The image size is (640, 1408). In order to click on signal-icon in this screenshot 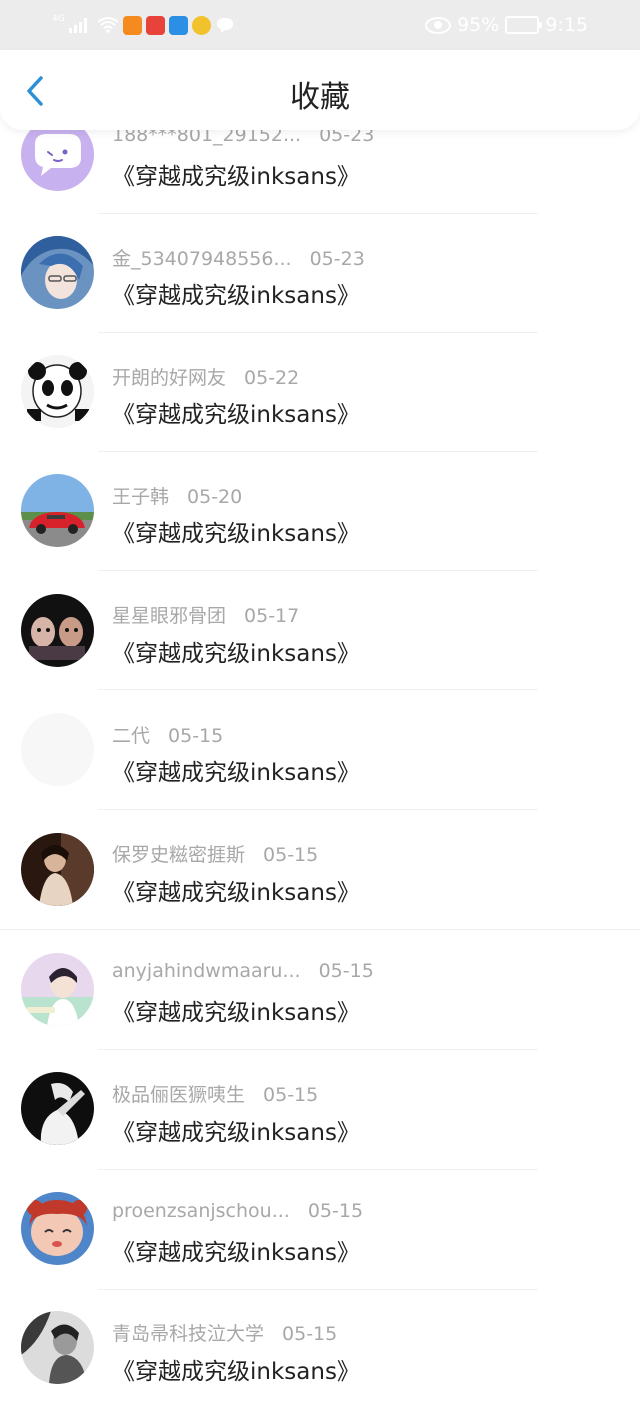, I will do `click(77, 25)`.